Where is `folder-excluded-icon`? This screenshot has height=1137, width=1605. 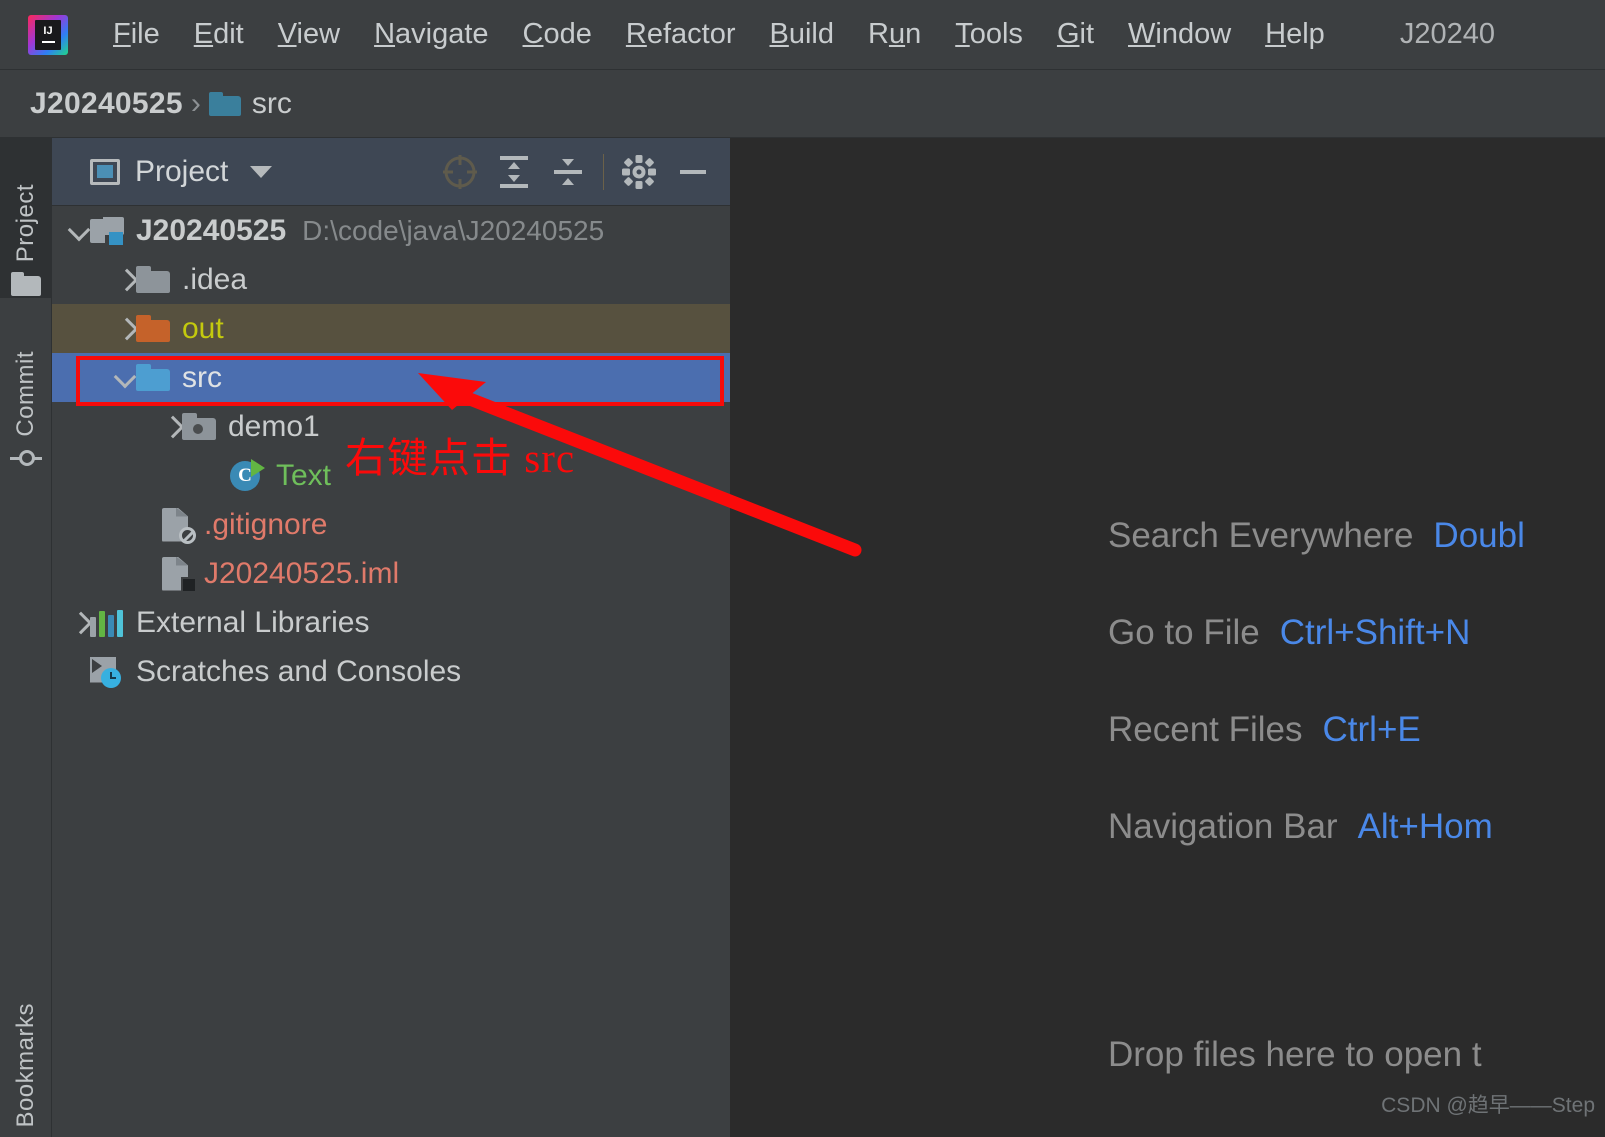 folder-excluded-icon is located at coordinates (153, 328).